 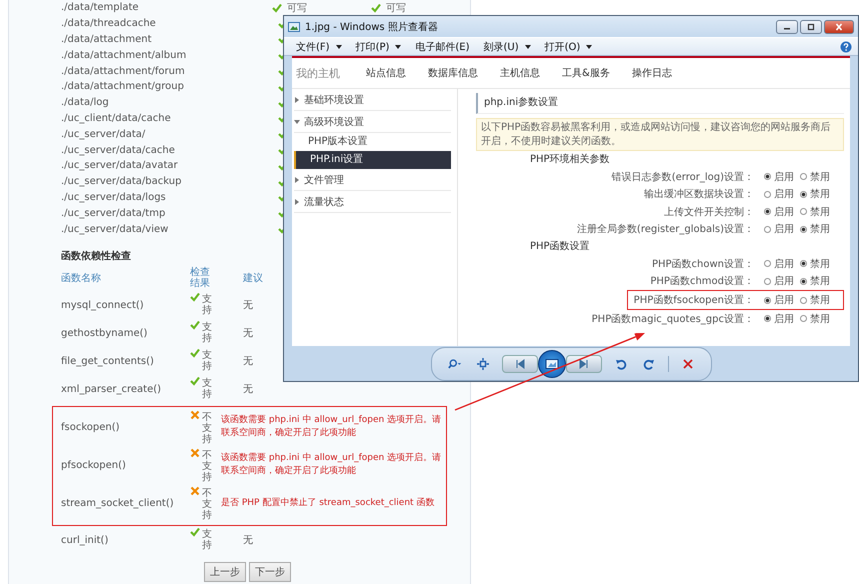 What do you see at coordinates (114, 197) in the screenshot?
I see `directory-path: ./uc_server/data/logs` at bounding box center [114, 197].